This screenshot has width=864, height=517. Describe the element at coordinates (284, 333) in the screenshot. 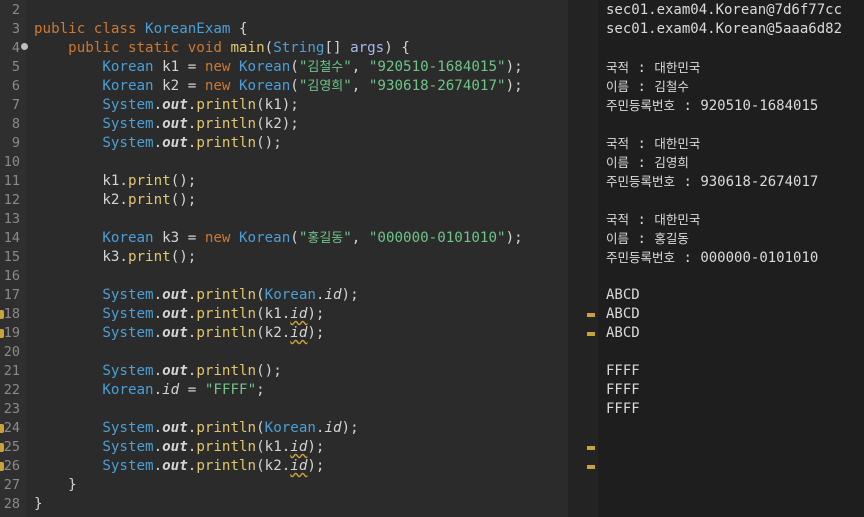

I see `code-line: 19 System.out.println(k2.id);` at that location.